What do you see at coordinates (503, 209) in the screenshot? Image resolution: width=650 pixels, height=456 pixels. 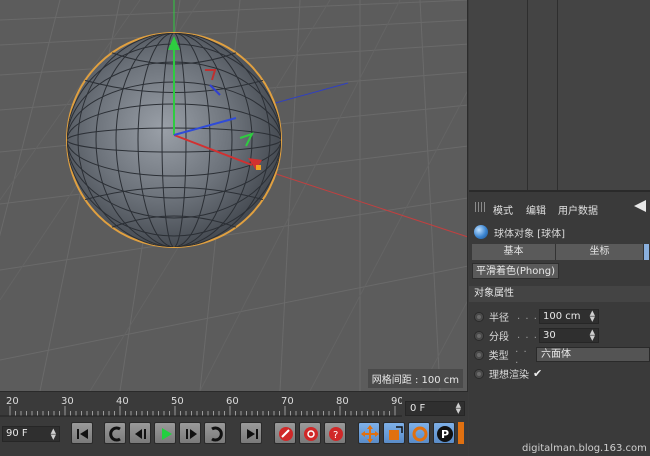 I see `menu-mode: 模式` at bounding box center [503, 209].